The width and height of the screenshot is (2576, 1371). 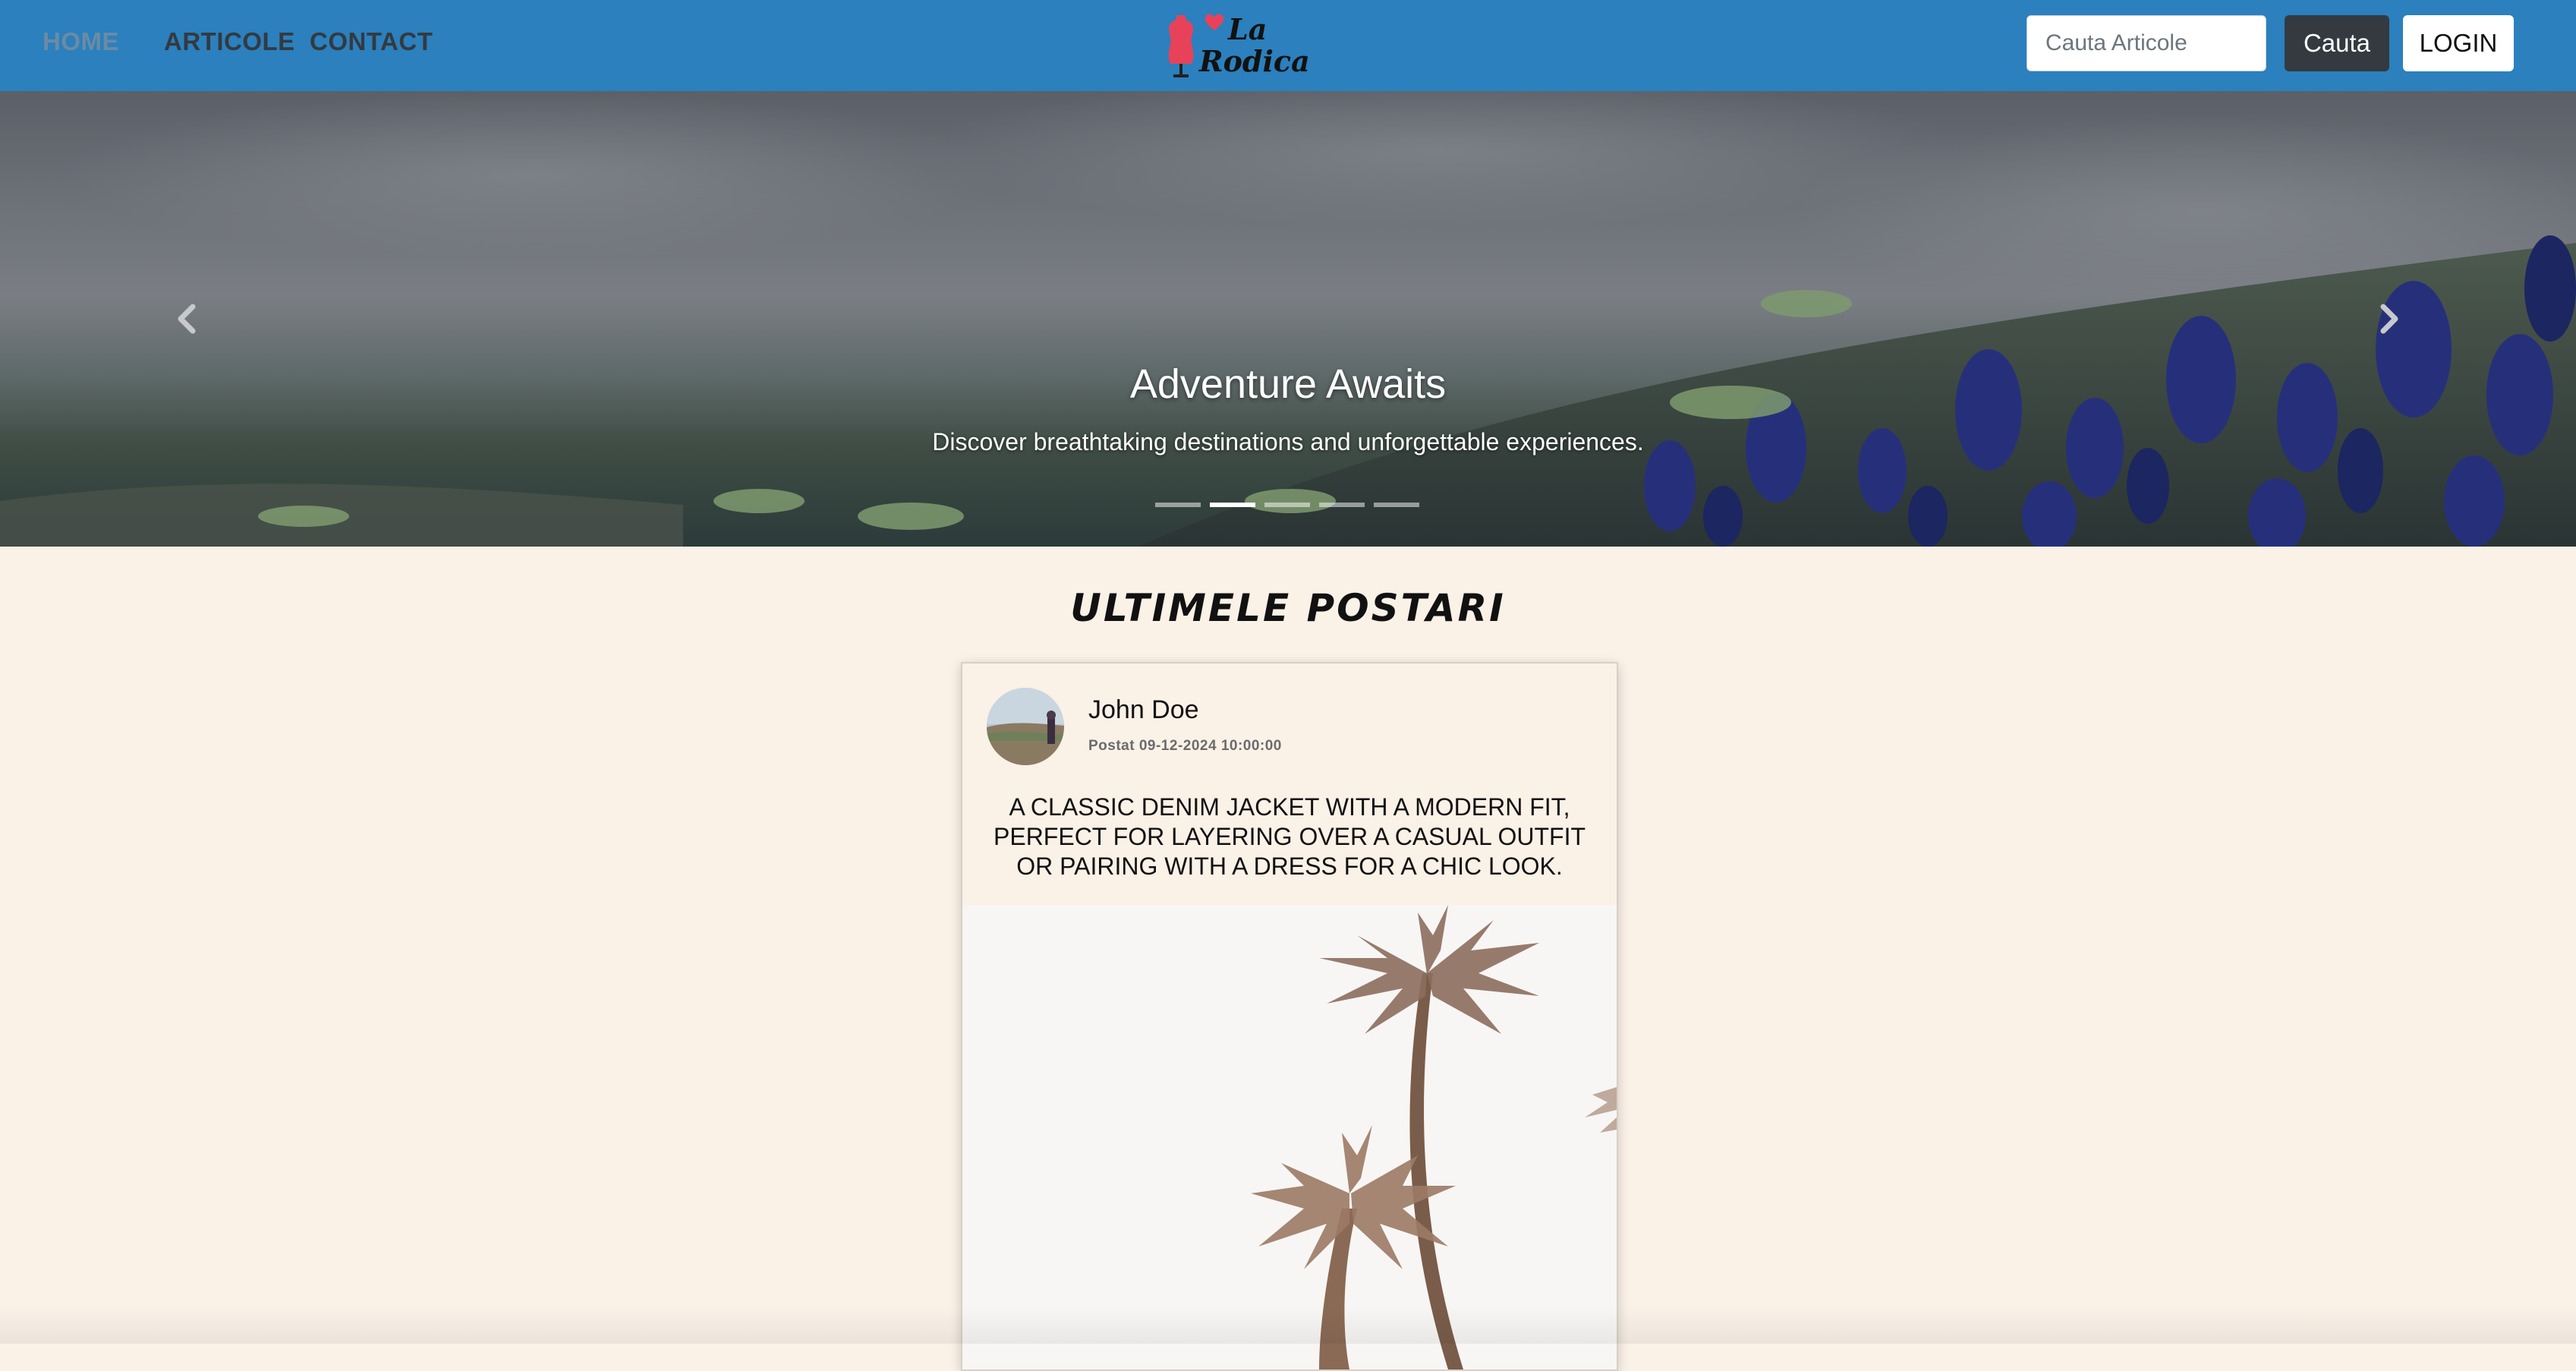 I want to click on chevron-left-icon, so click(x=187, y=319).